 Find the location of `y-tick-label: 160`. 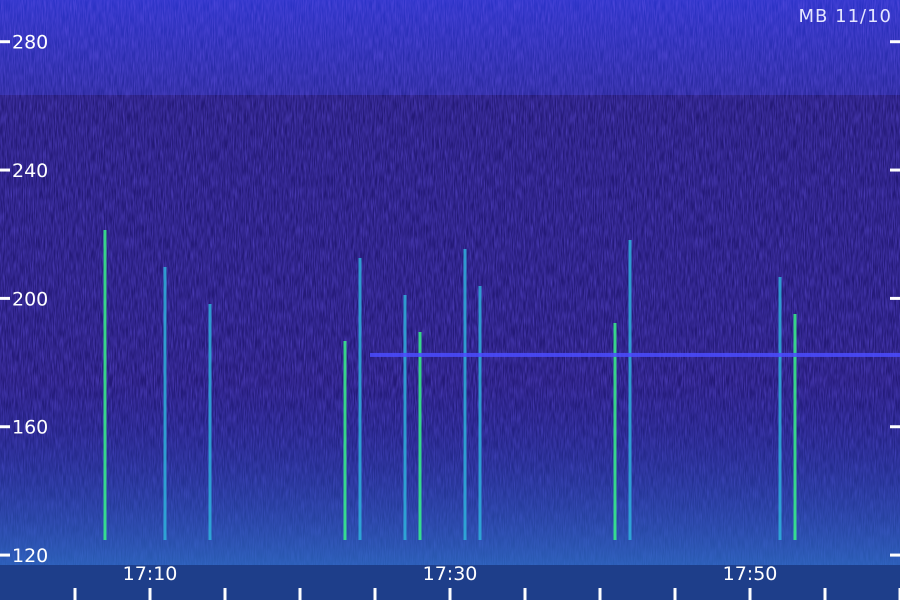

y-tick-label: 160 is located at coordinates (30, 428).